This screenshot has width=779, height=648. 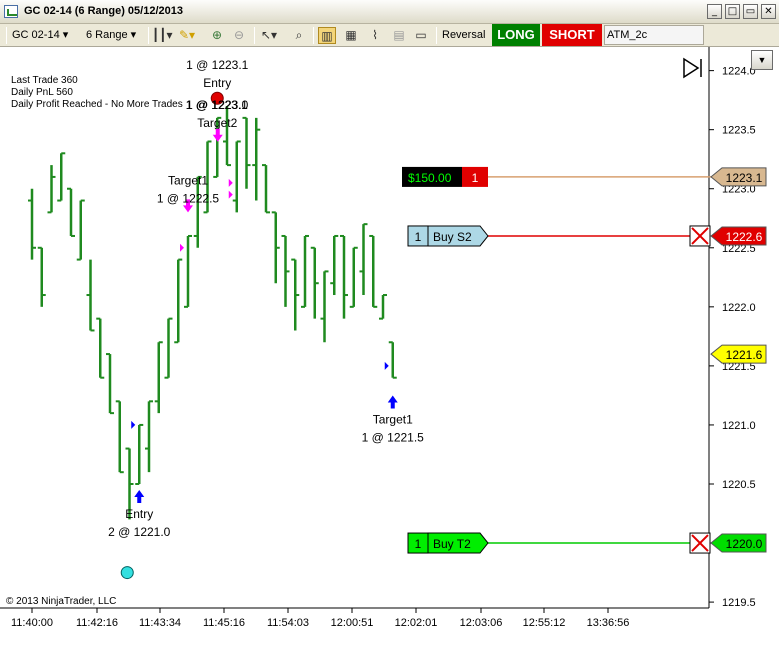 I want to click on reversal-button: Reversal, so click(x=463, y=35).